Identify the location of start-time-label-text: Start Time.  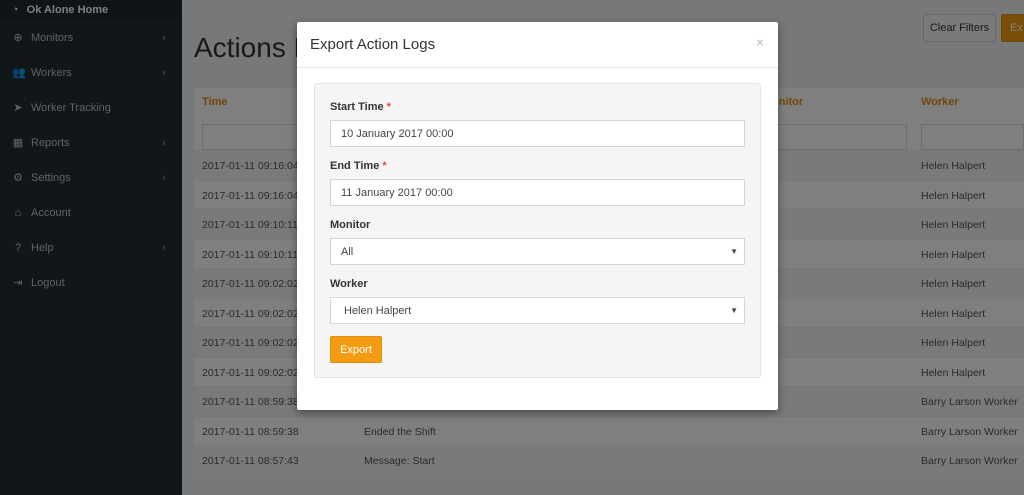
(357, 107).